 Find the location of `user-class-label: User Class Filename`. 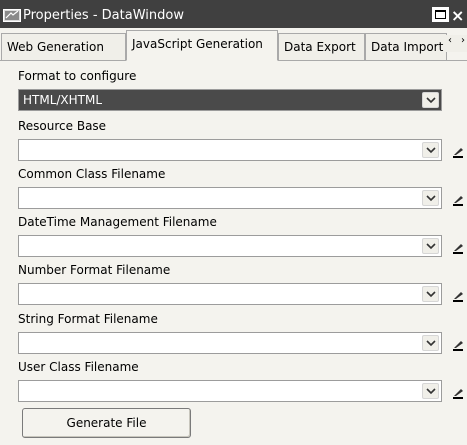

user-class-label: User Class Filename is located at coordinates (78, 367).